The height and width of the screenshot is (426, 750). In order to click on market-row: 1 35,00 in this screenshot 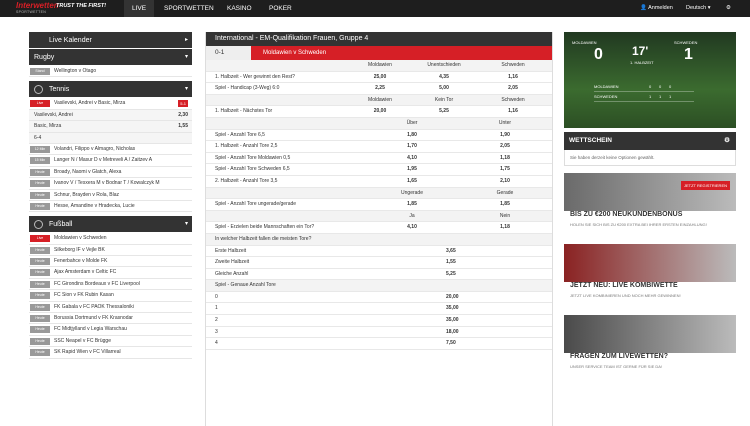, I will do `click(379, 309)`.